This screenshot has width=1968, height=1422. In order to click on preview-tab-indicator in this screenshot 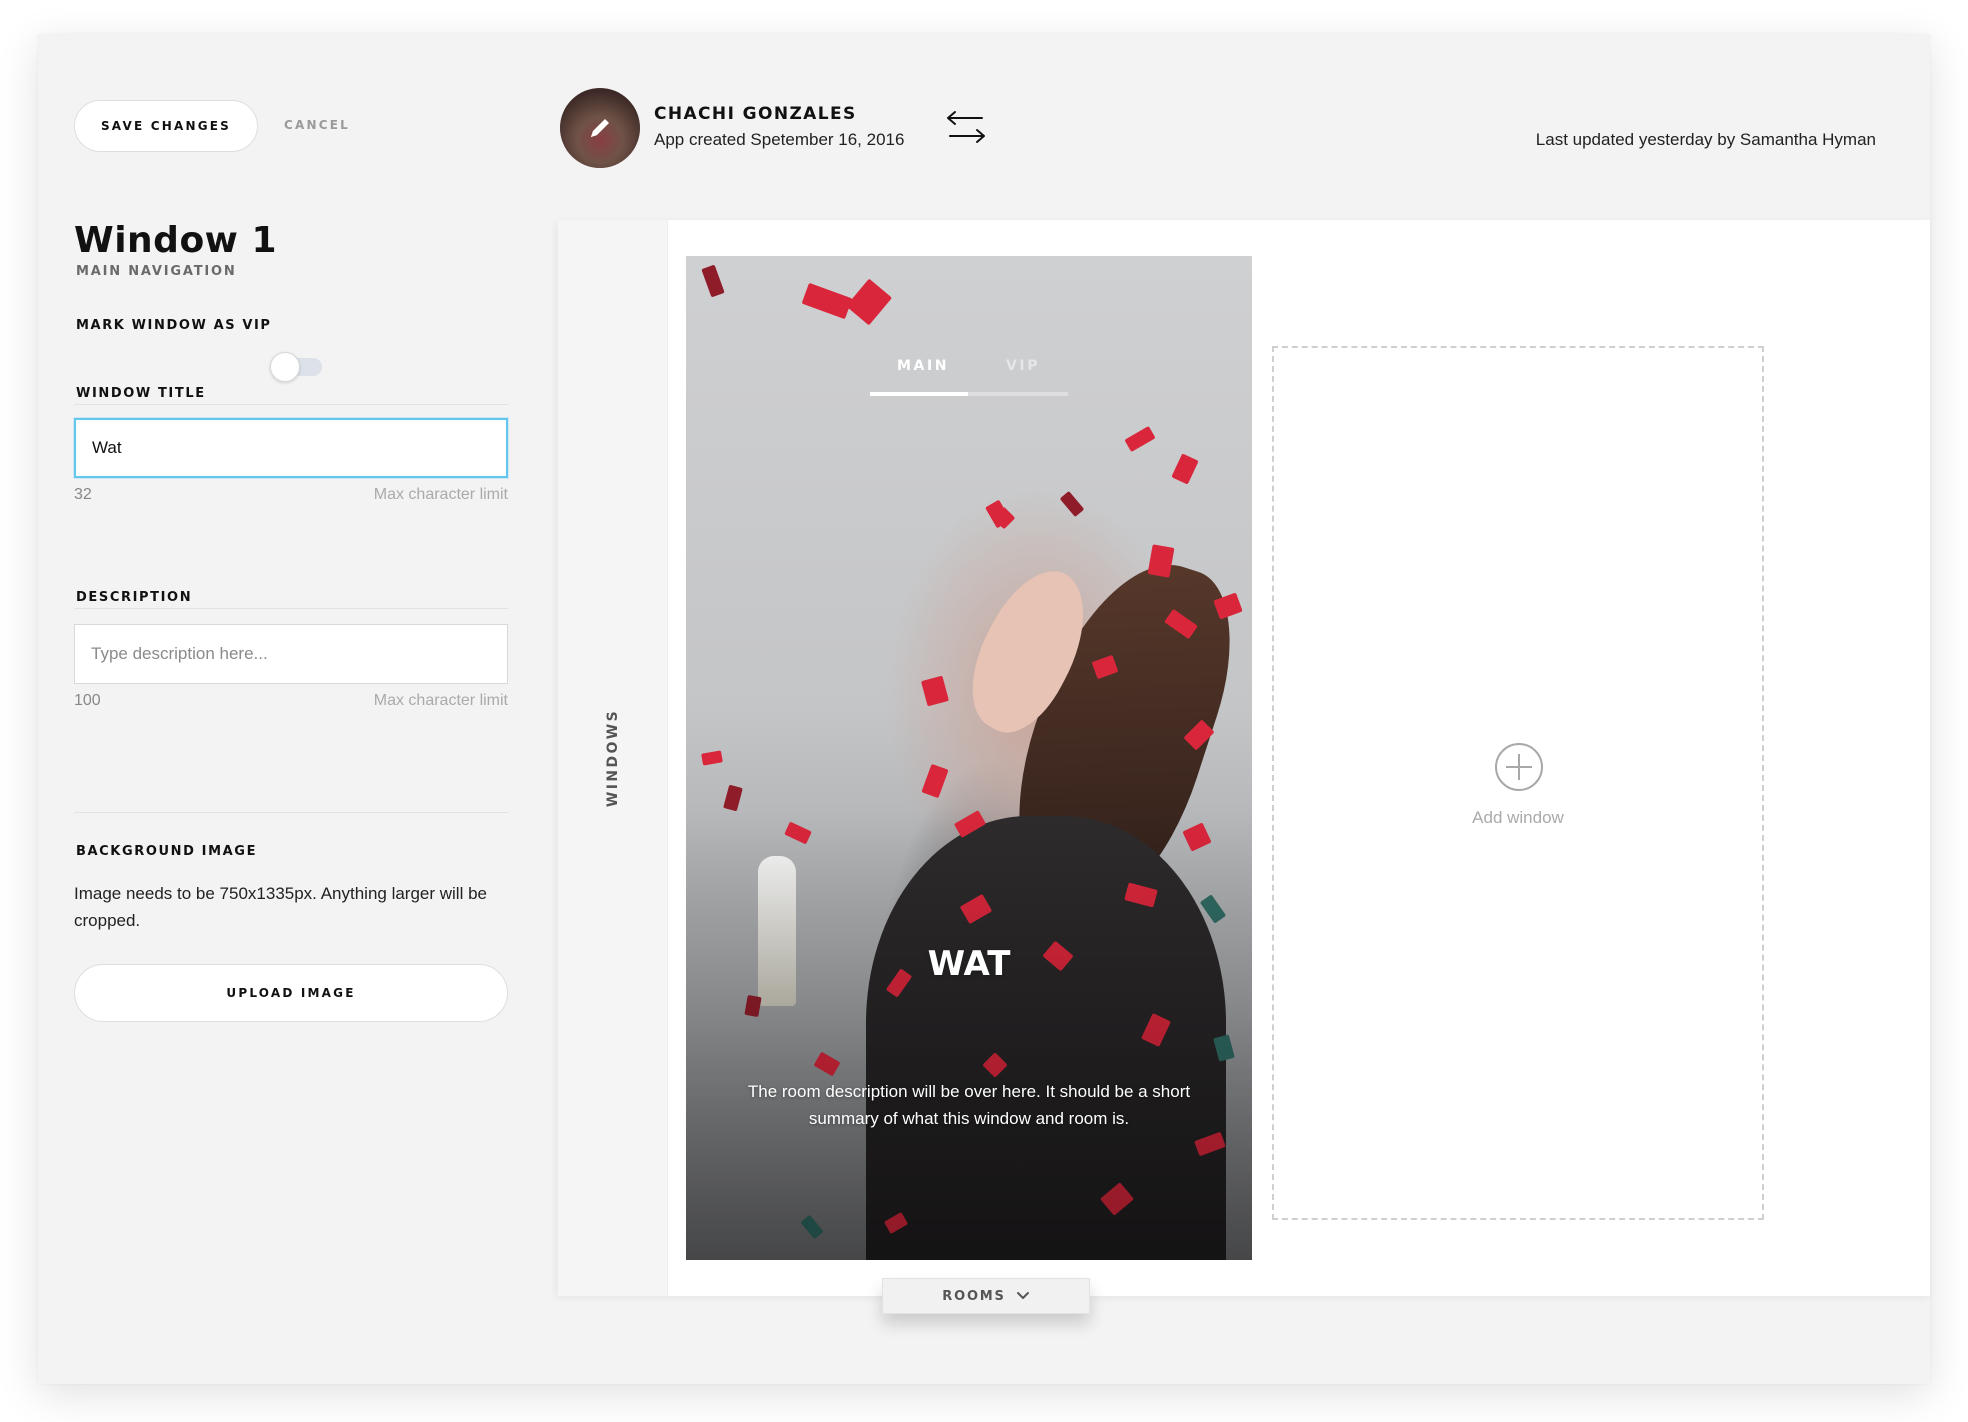, I will do `click(919, 394)`.